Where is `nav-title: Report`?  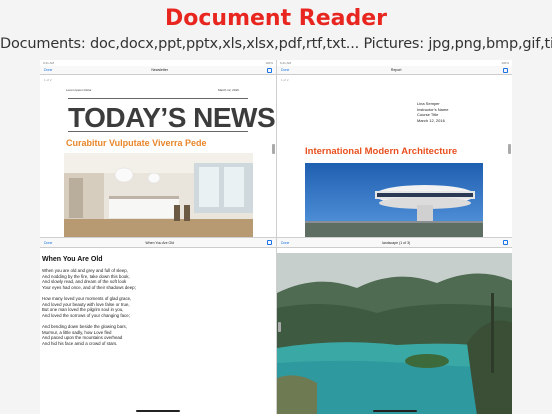
nav-title: Report is located at coordinates (396, 70).